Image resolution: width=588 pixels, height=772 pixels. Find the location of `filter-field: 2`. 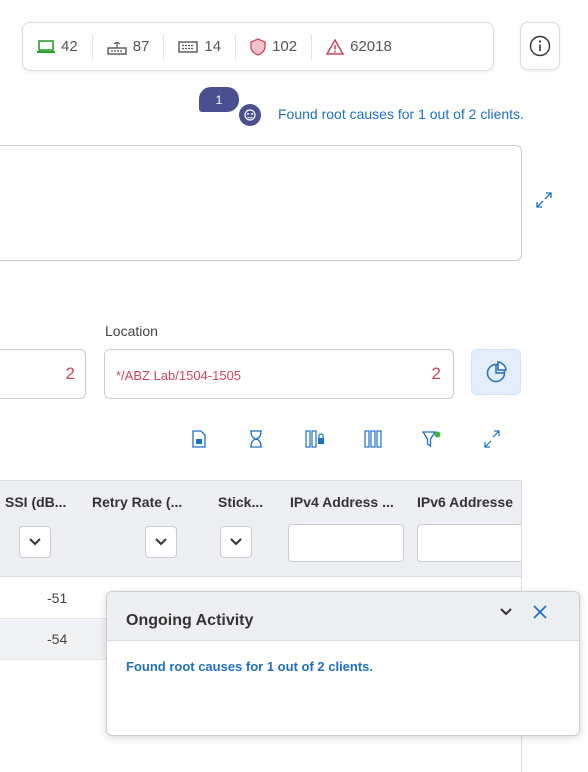

filter-field: 2 is located at coordinates (43, 374).